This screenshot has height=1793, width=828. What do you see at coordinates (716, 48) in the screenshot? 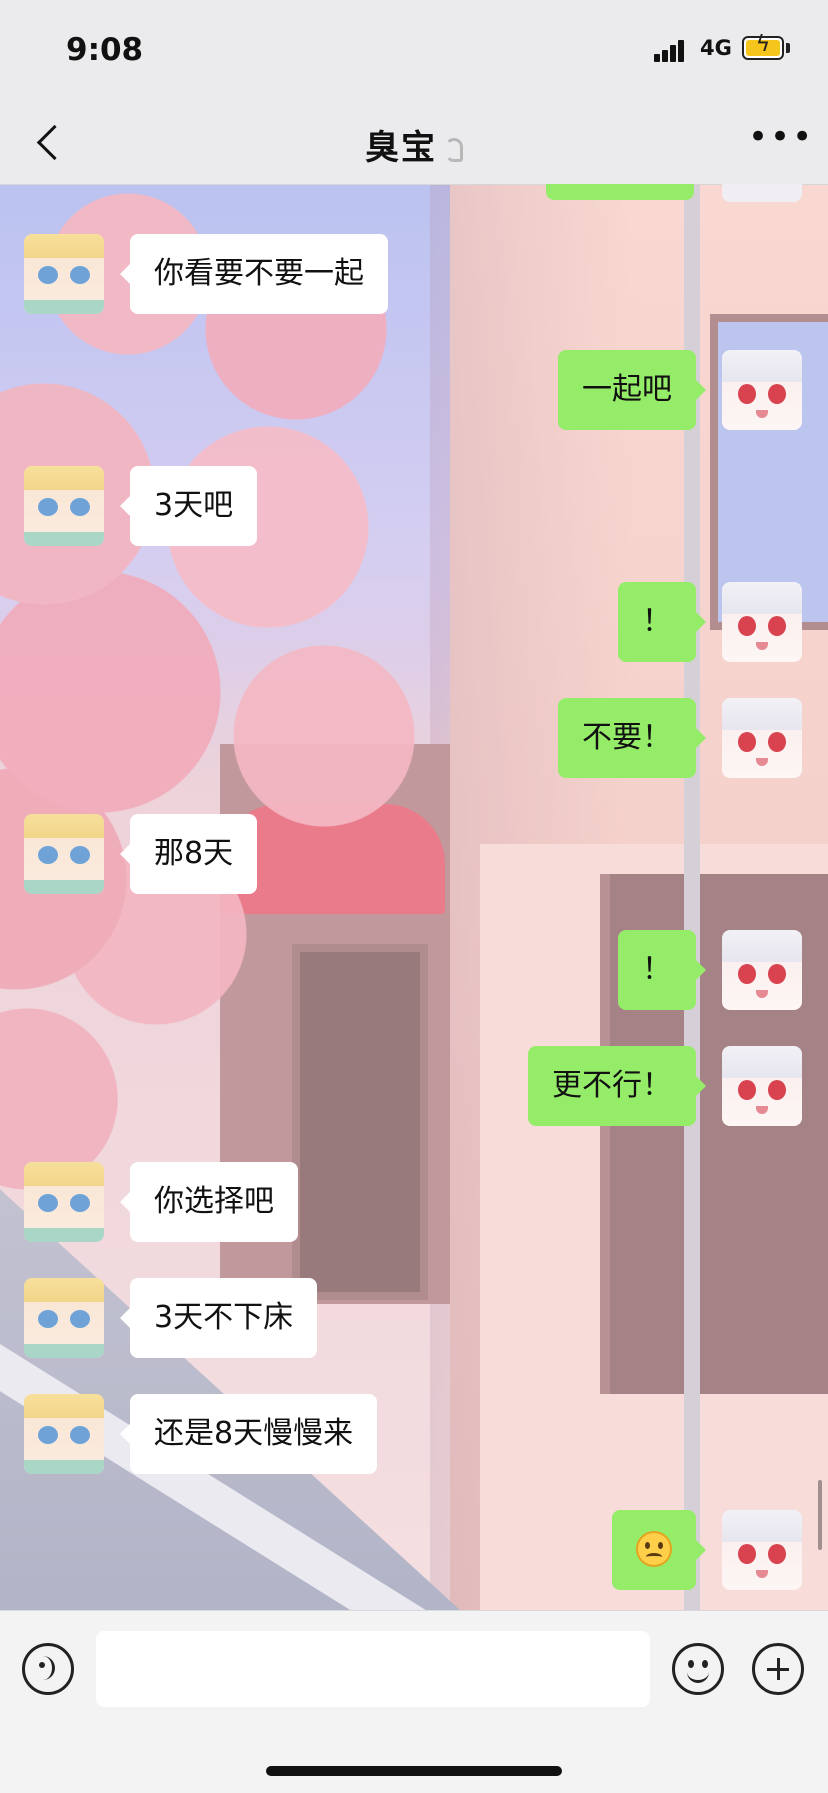
I see `network-type: 4G` at bounding box center [716, 48].